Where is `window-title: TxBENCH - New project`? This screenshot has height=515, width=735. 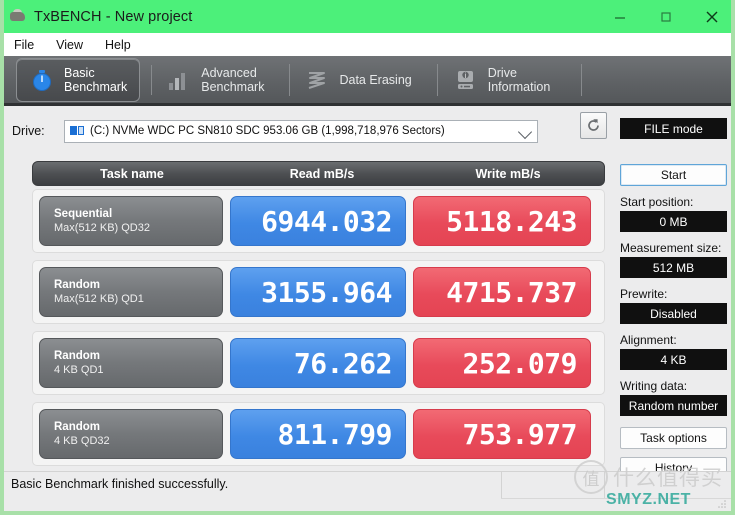 window-title: TxBENCH - New project is located at coordinates (113, 16).